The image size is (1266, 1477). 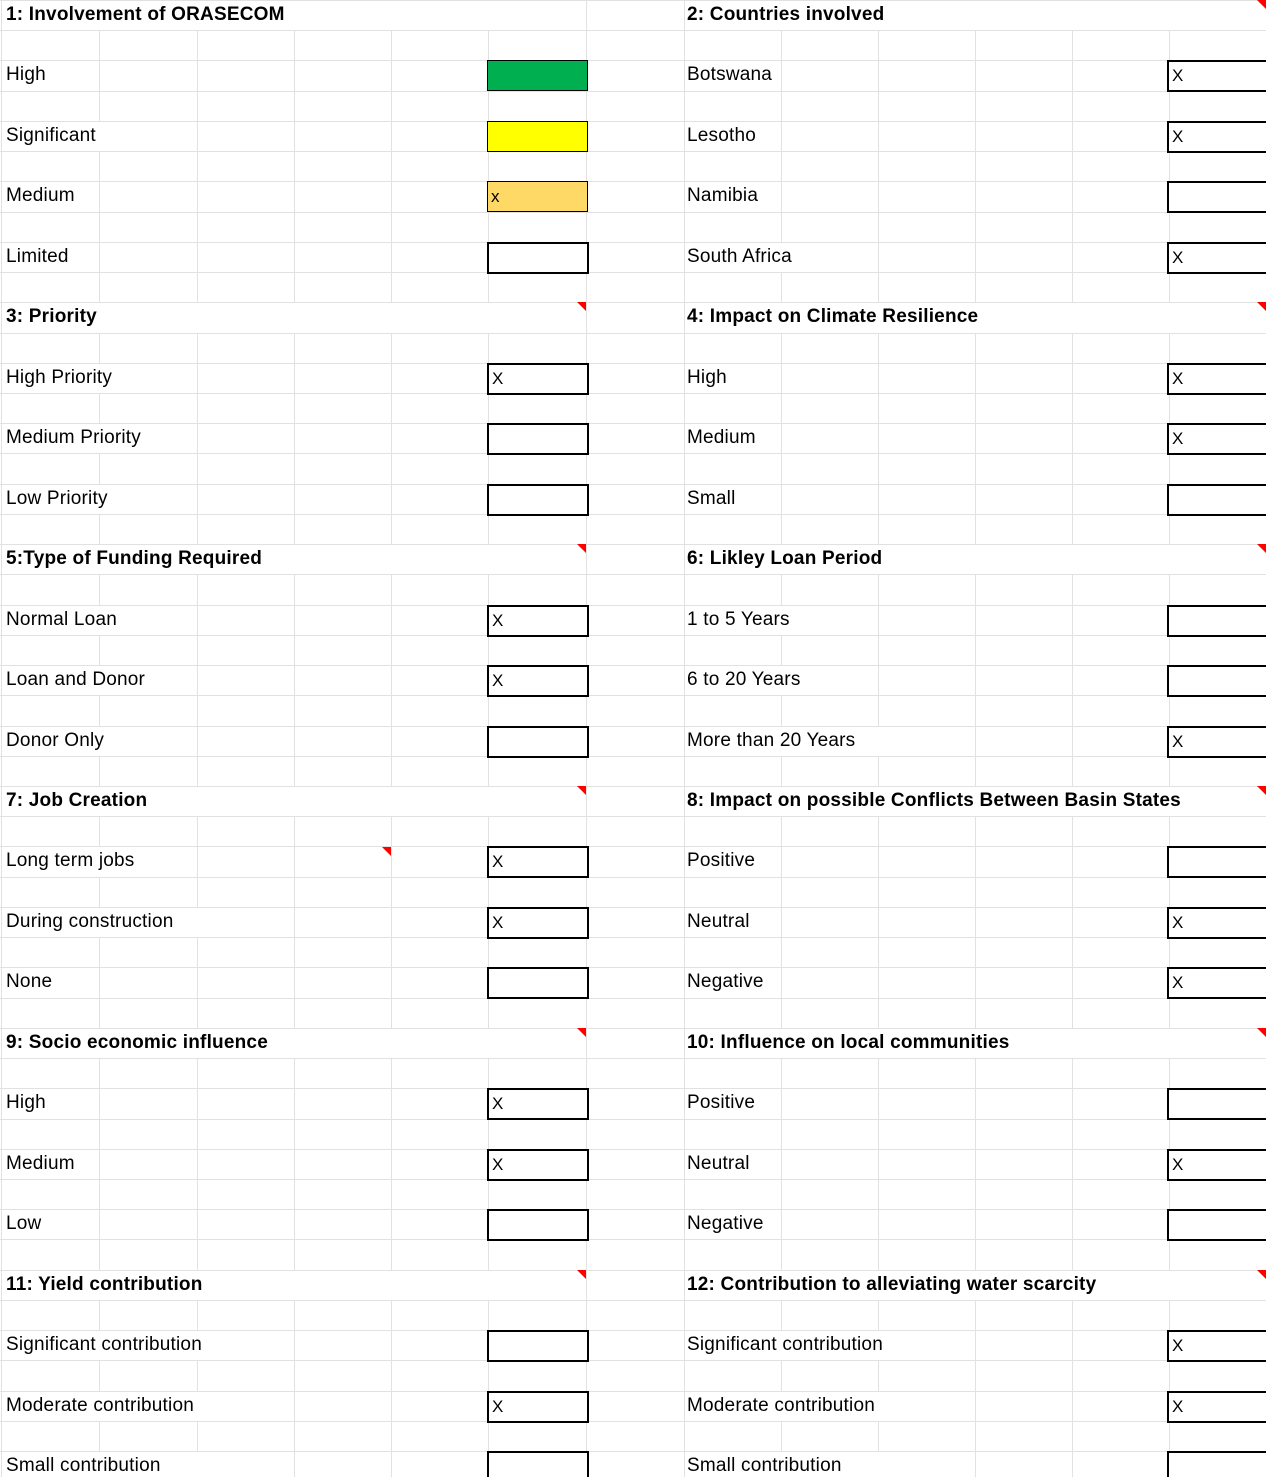 I want to click on option-label: During construction, so click(x=90, y=921).